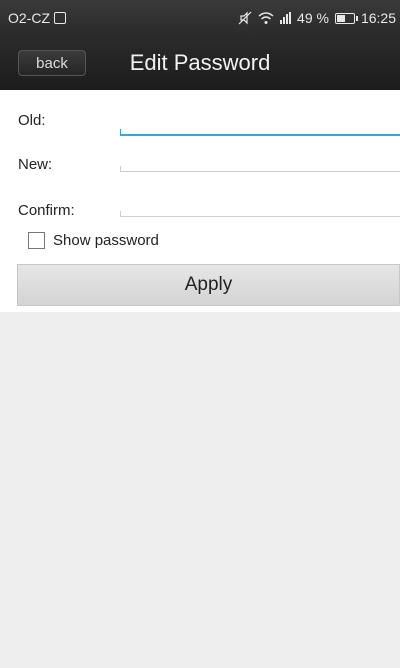 This screenshot has width=400, height=668. Describe the element at coordinates (32, 120) in the screenshot. I see `old-password-label: Old:` at that location.